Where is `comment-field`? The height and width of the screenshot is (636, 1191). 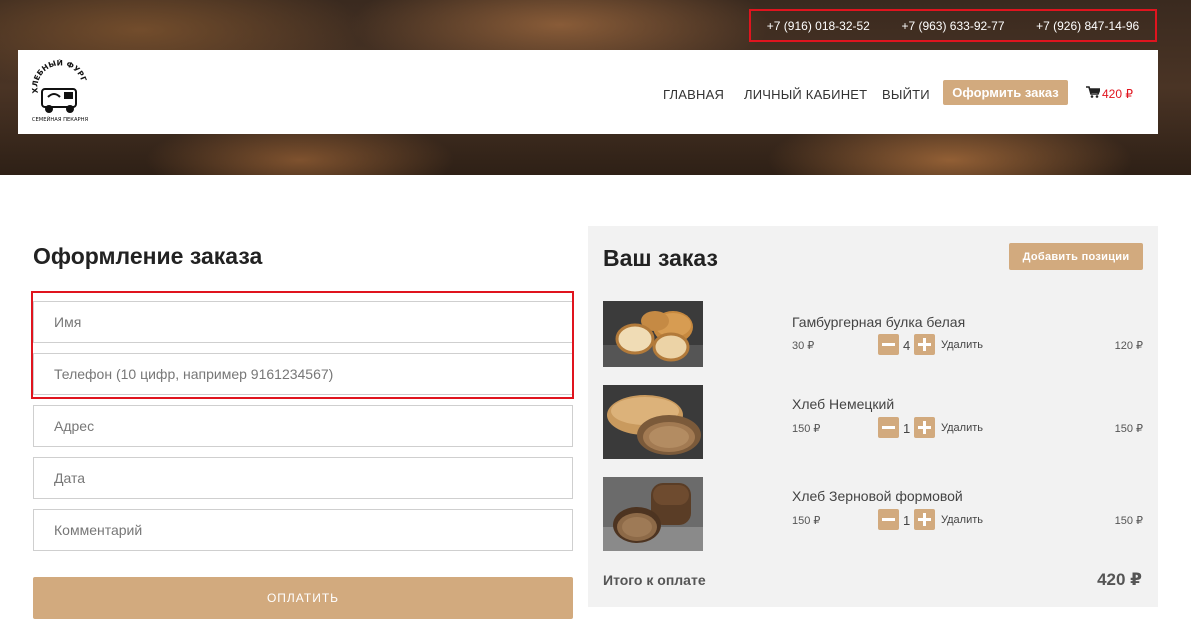
comment-field is located at coordinates (303, 530).